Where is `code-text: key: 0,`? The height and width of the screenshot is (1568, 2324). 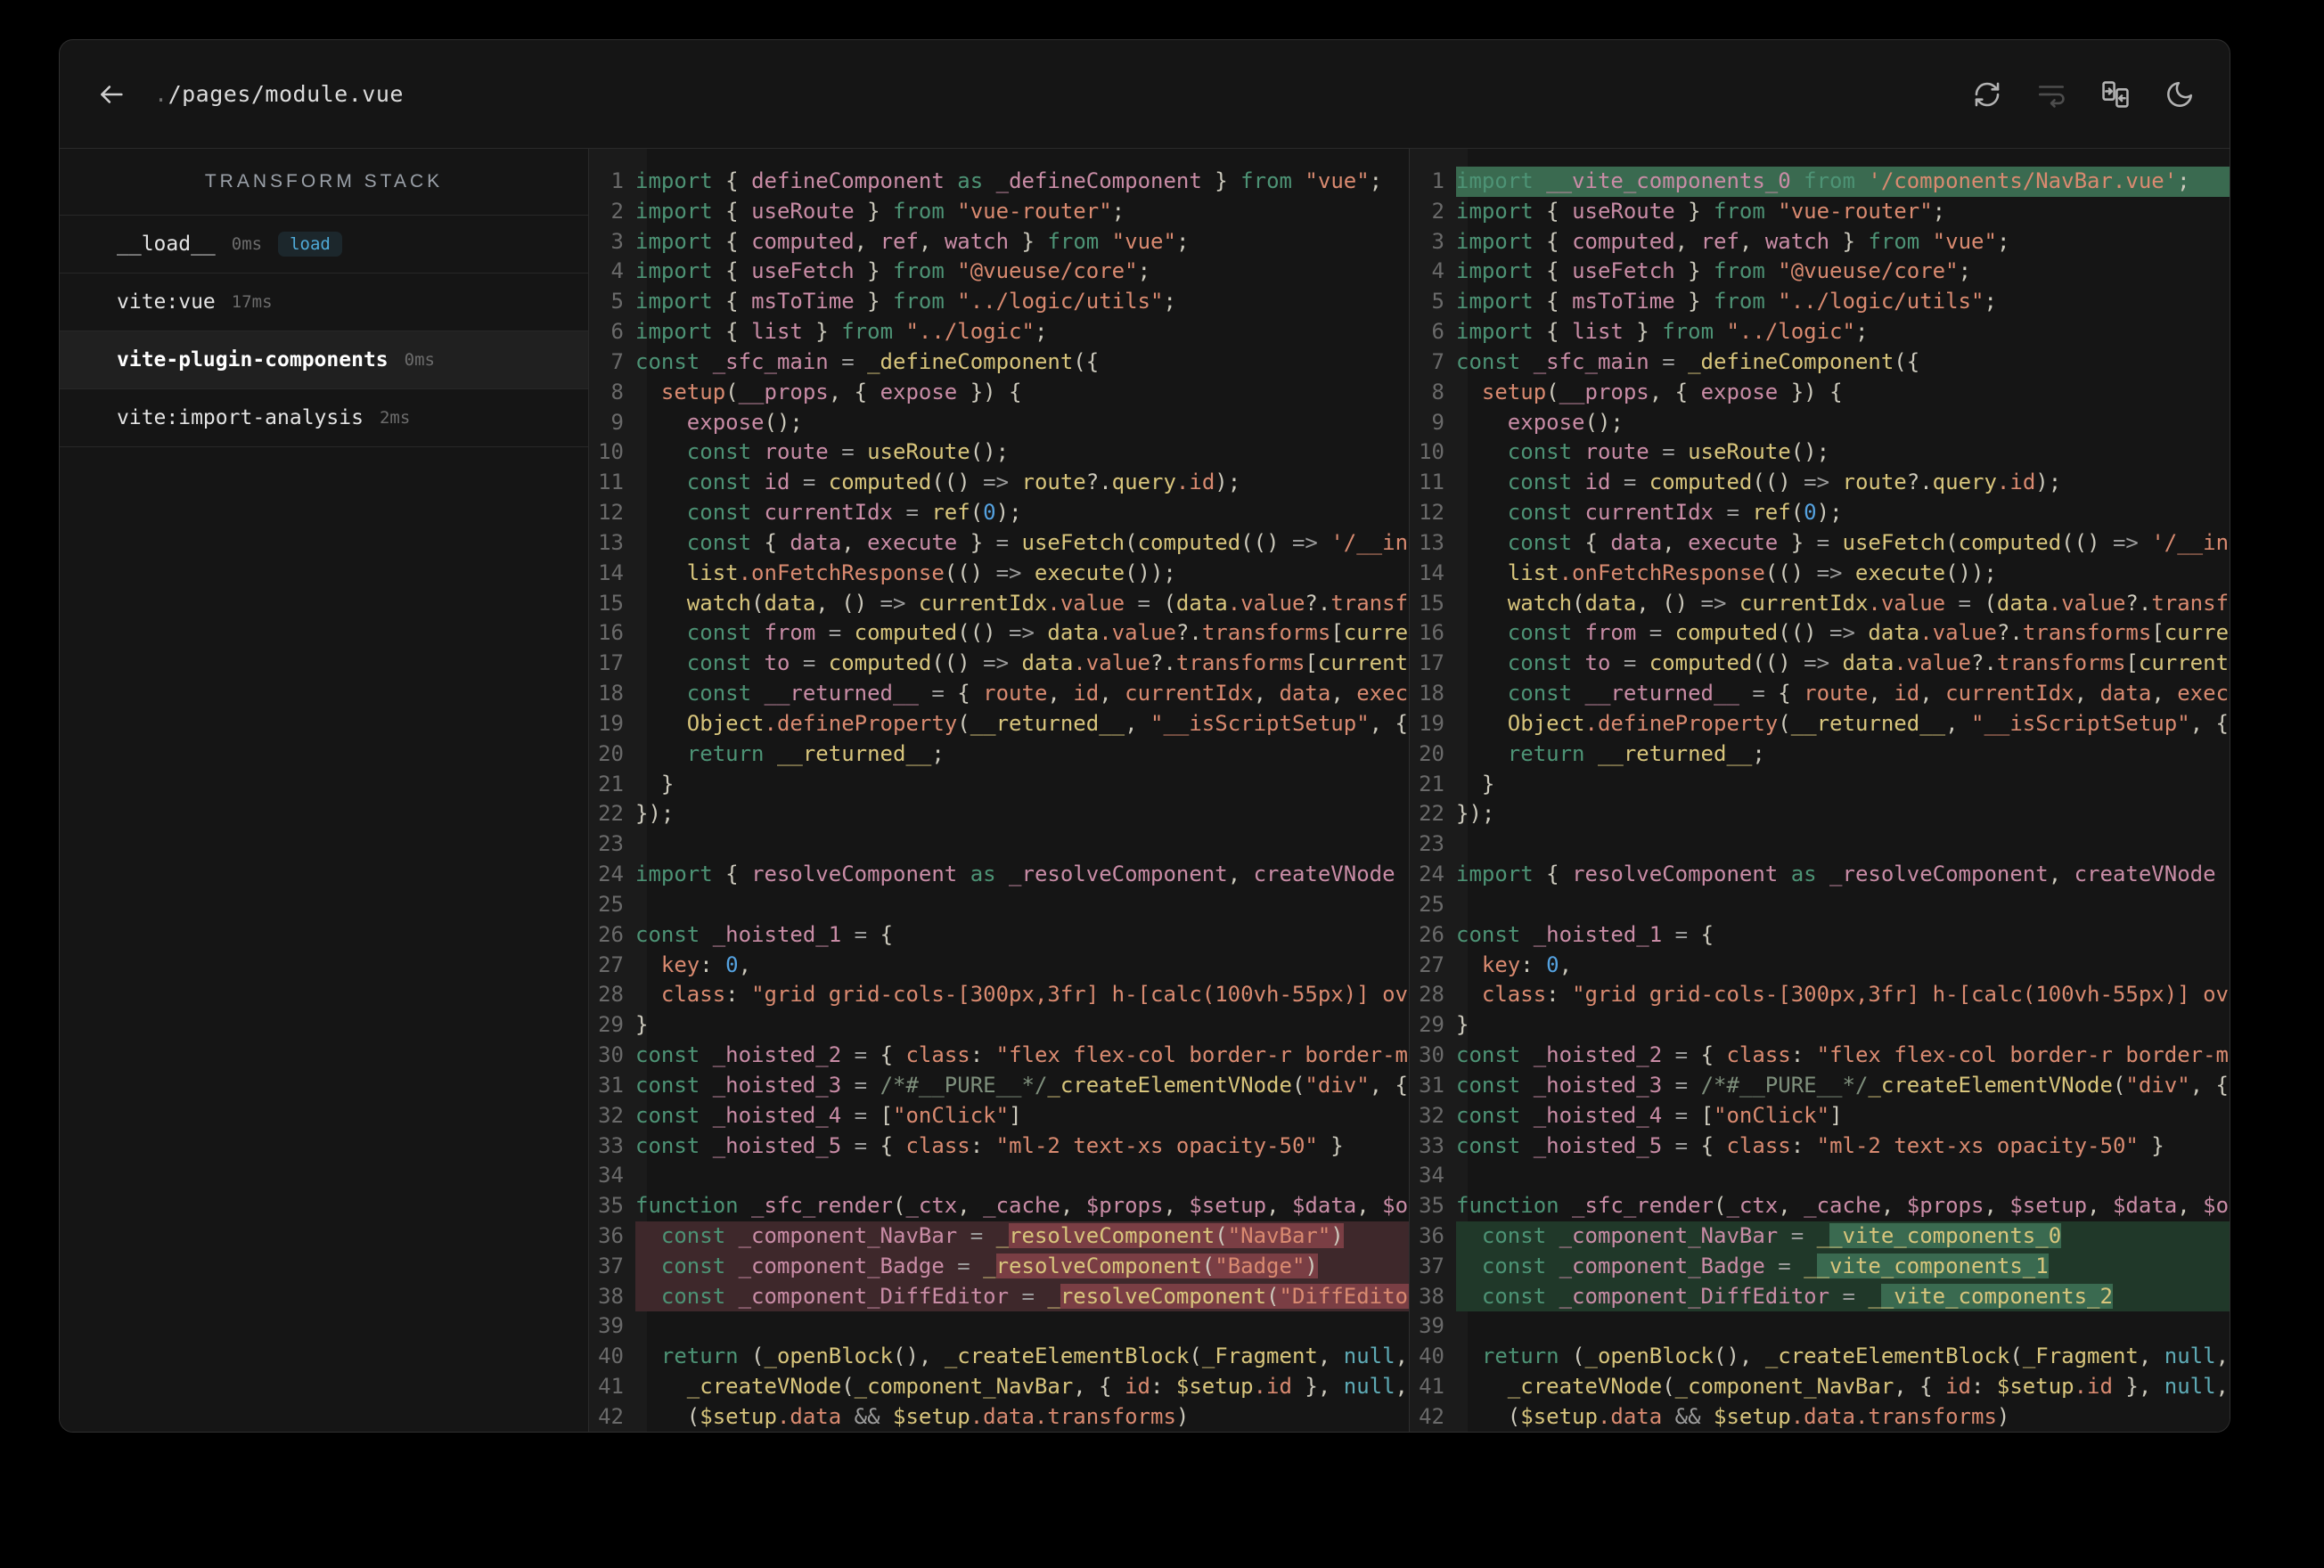
code-text: key: 0, is located at coordinates (1527, 964).